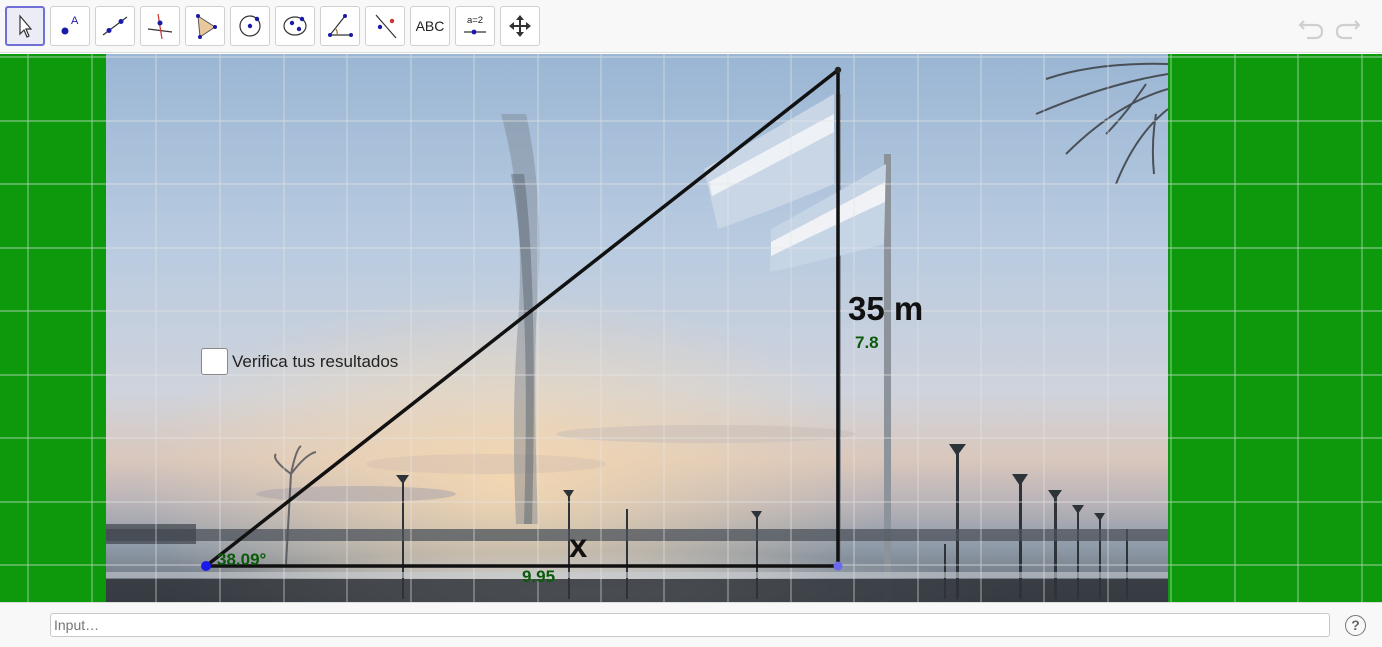 The image size is (1382, 647). Describe the element at coordinates (867, 342) in the screenshot. I see `height-value: 7.8` at that location.